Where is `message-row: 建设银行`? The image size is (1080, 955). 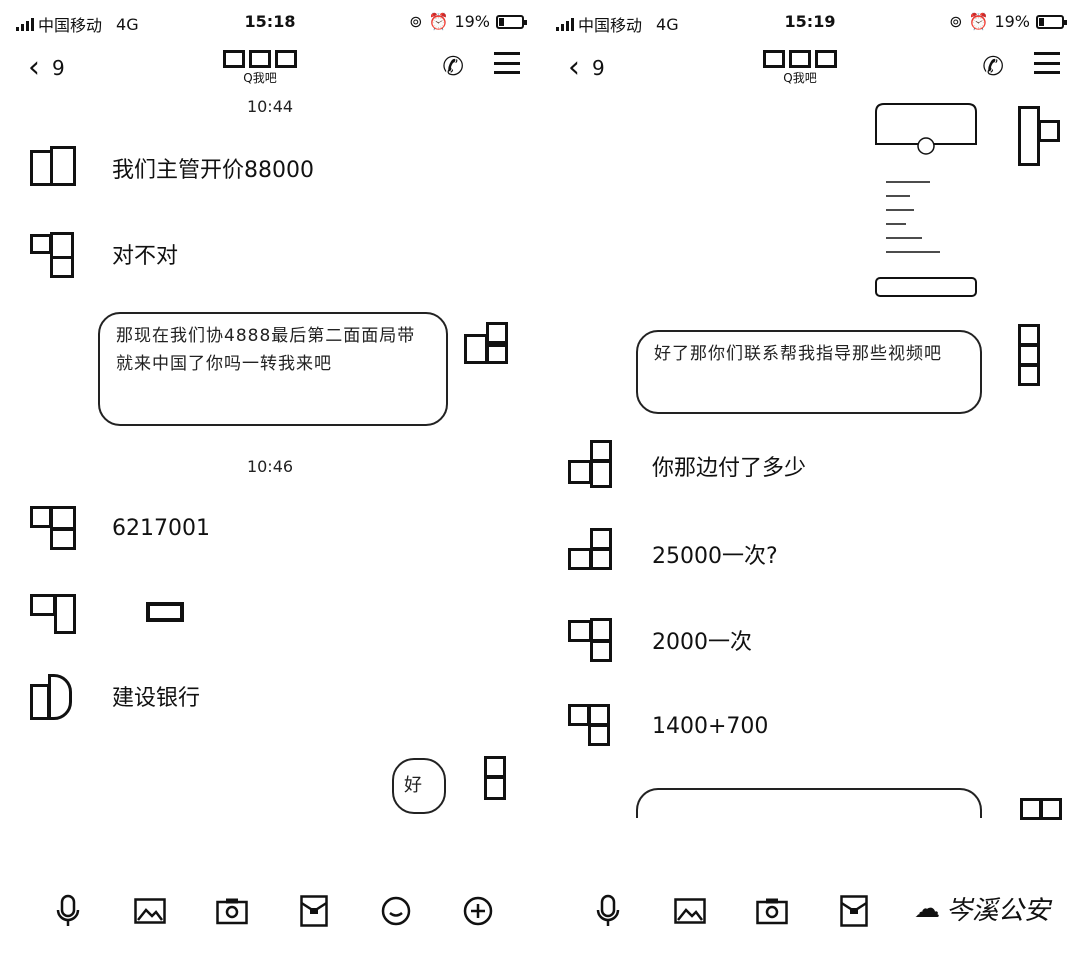 message-row: 建设银行 is located at coordinates (113, 696).